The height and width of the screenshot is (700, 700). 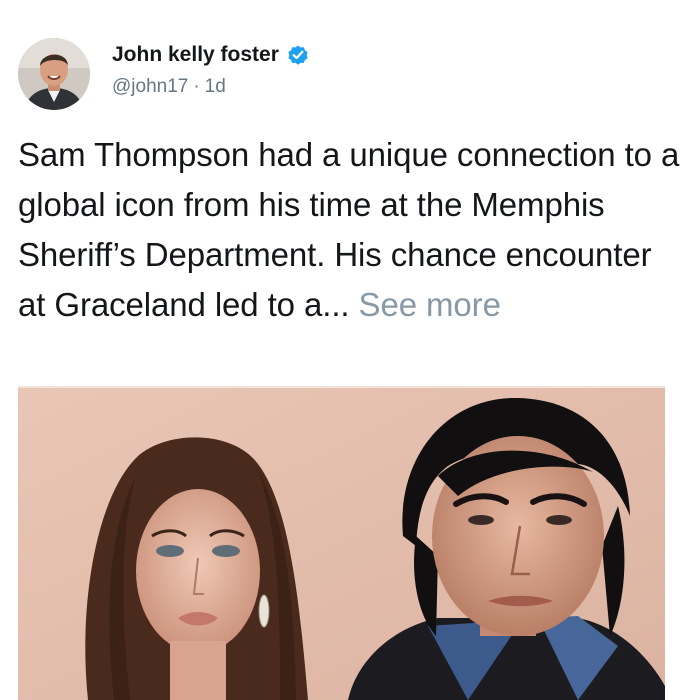 I want to click on author-meta: John kelly foster @john17 · 1d, so click(x=211, y=69).